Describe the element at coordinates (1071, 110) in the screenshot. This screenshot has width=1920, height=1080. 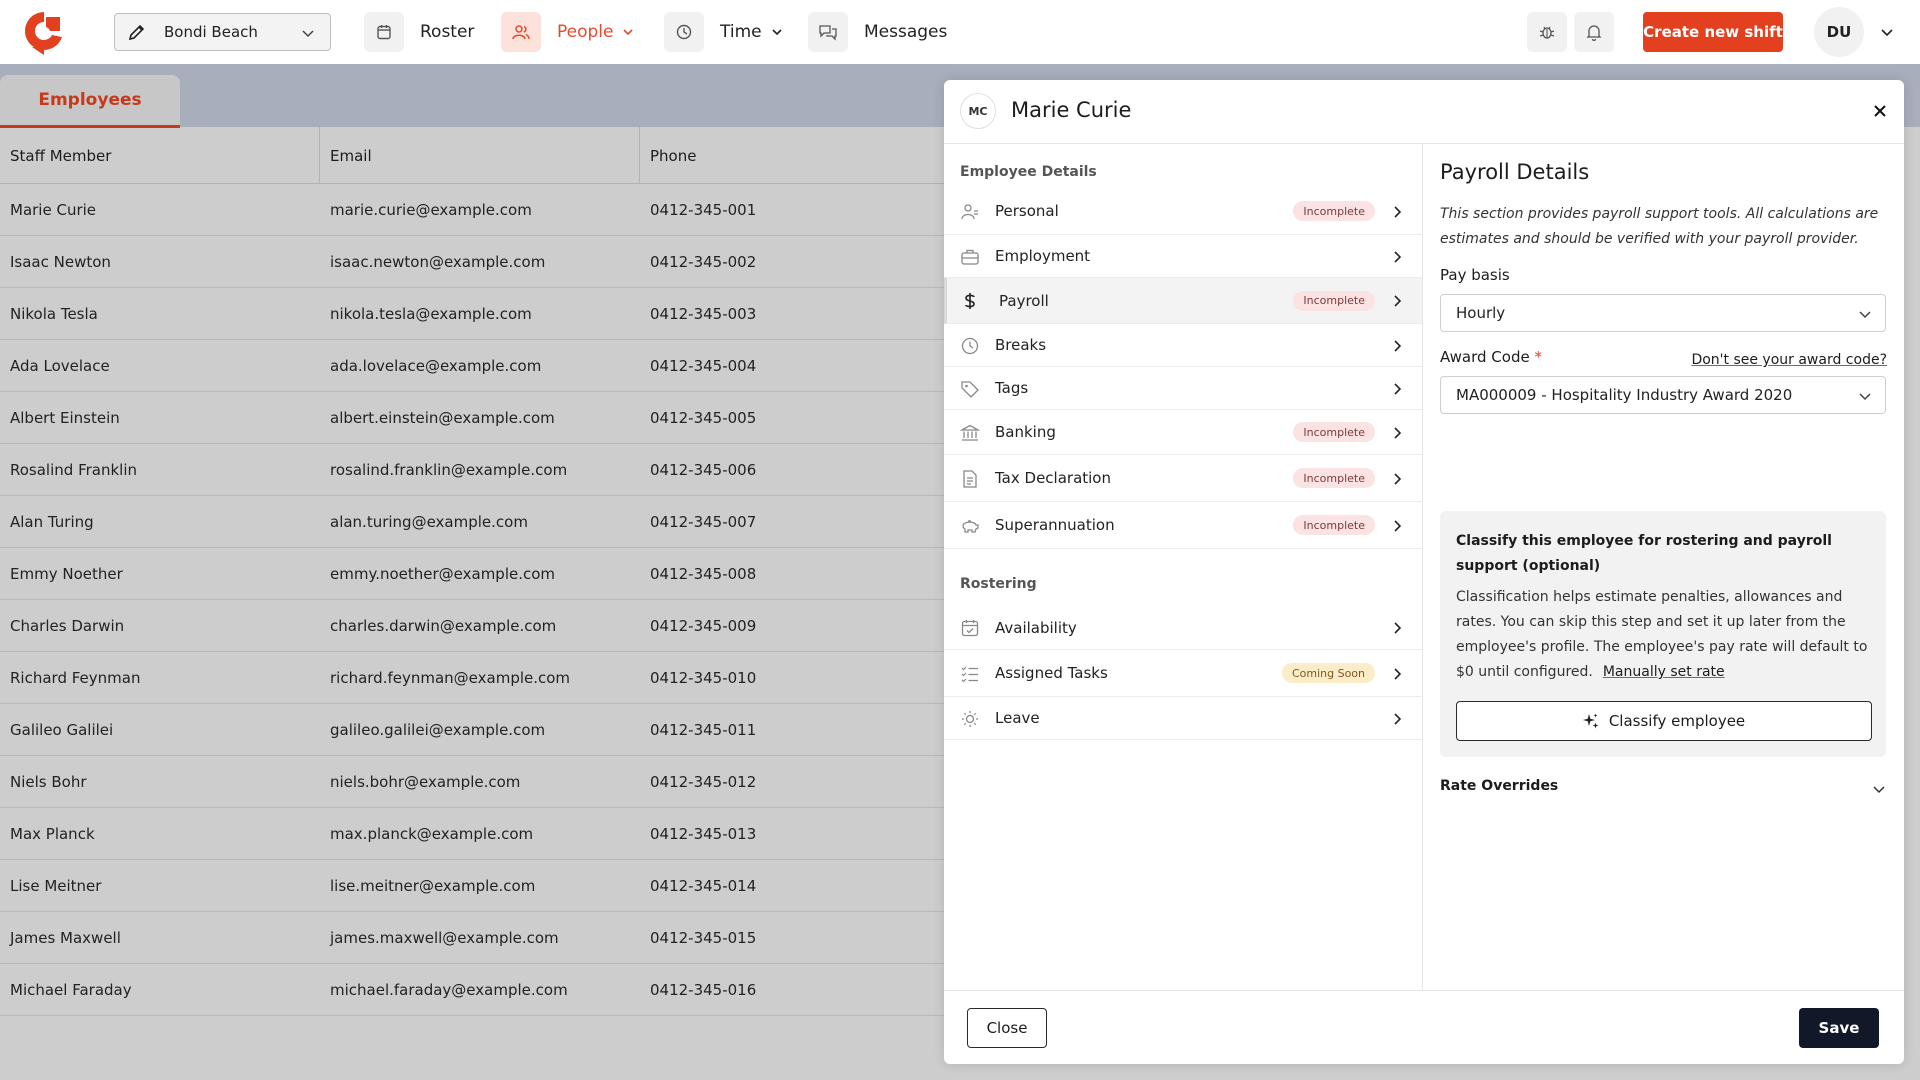
I see `modal-title: Marie Curie` at that location.